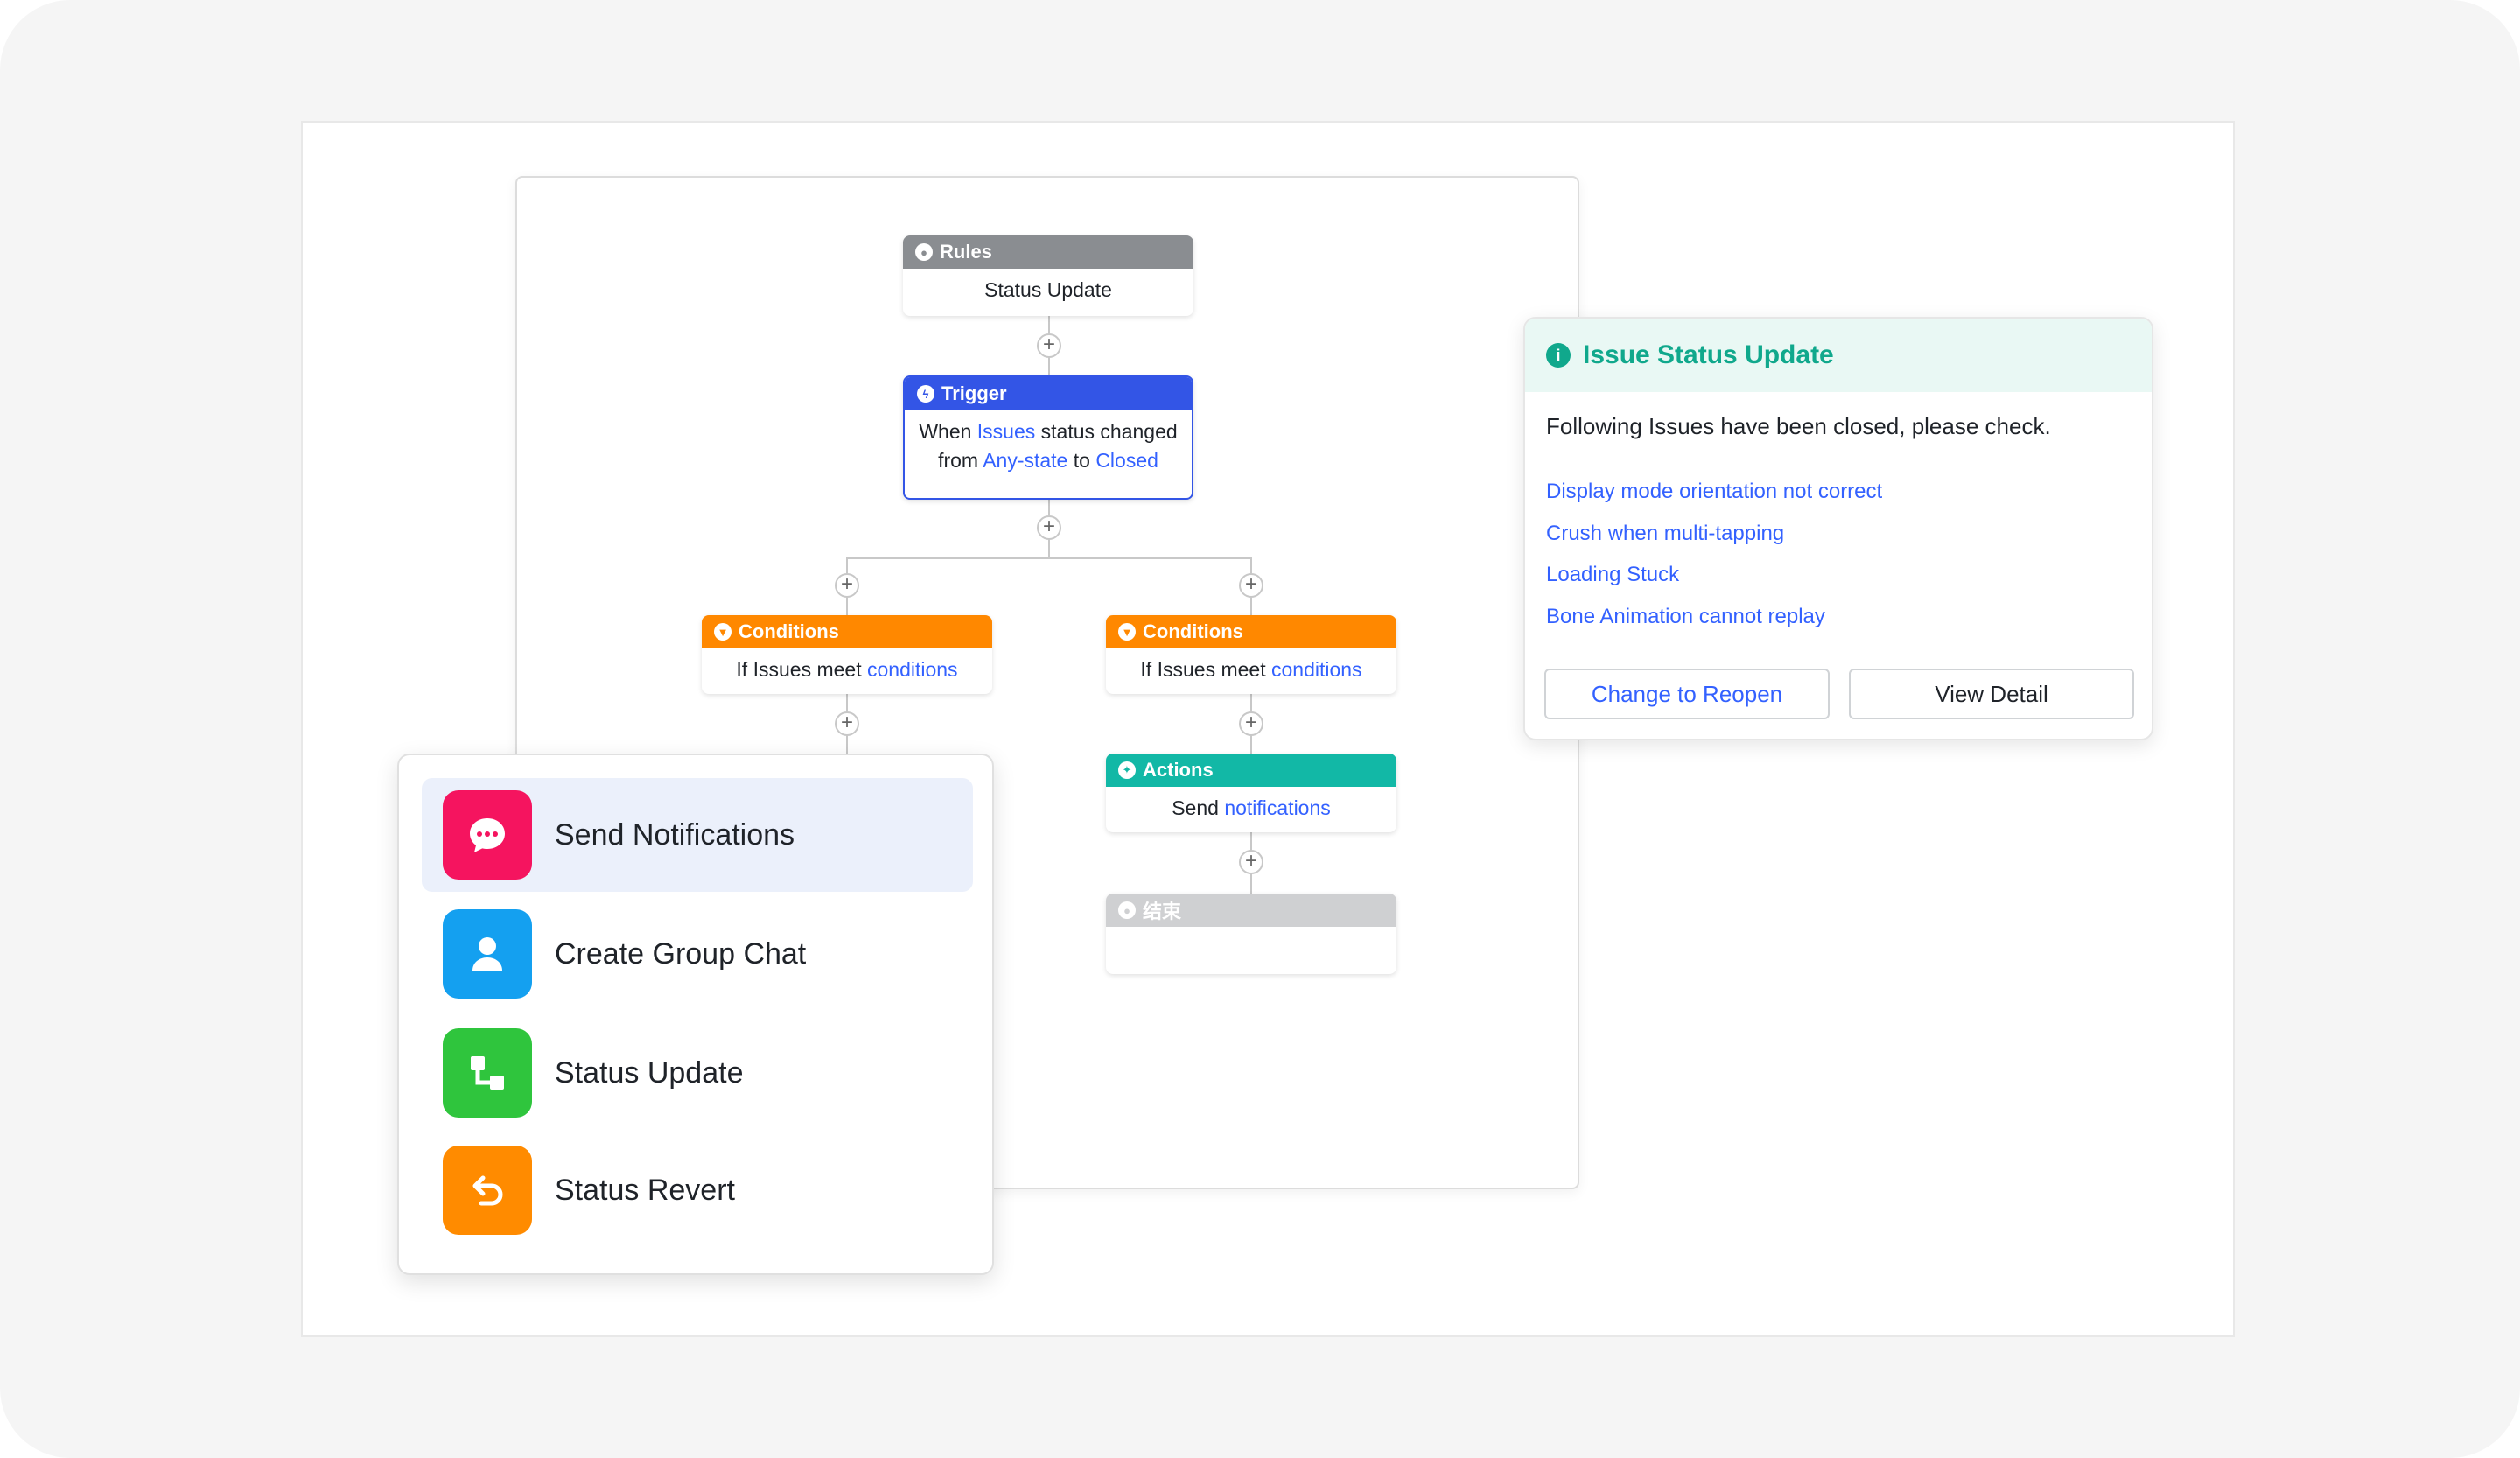 The image size is (2520, 1458). Describe the element at coordinates (1714, 501) in the screenshot. I see `issue-link: Display mode orientation not correct` at that location.